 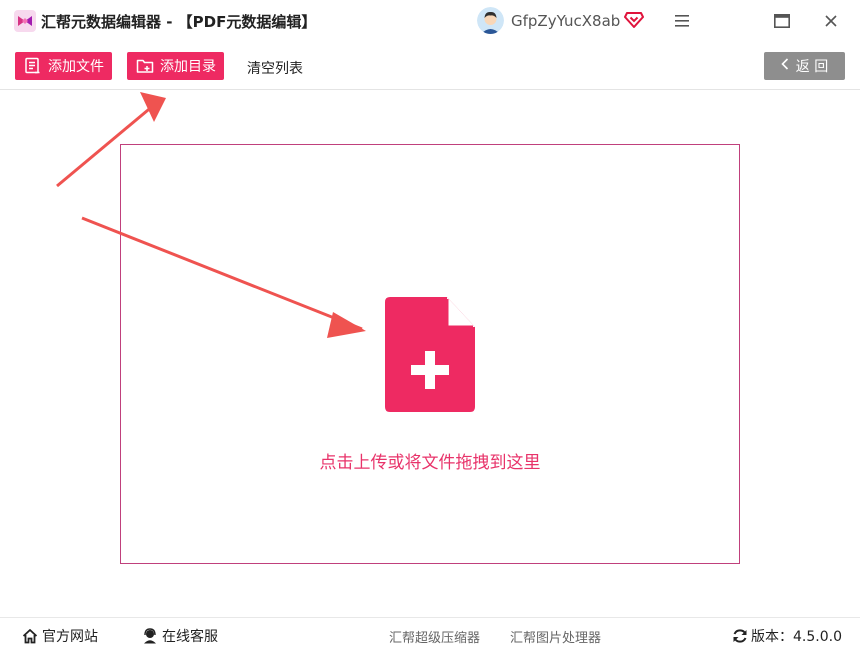 What do you see at coordinates (565, 21) in the screenshot?
I see `username: GfpZyYucX8ab` at bounding box center [565, 21].